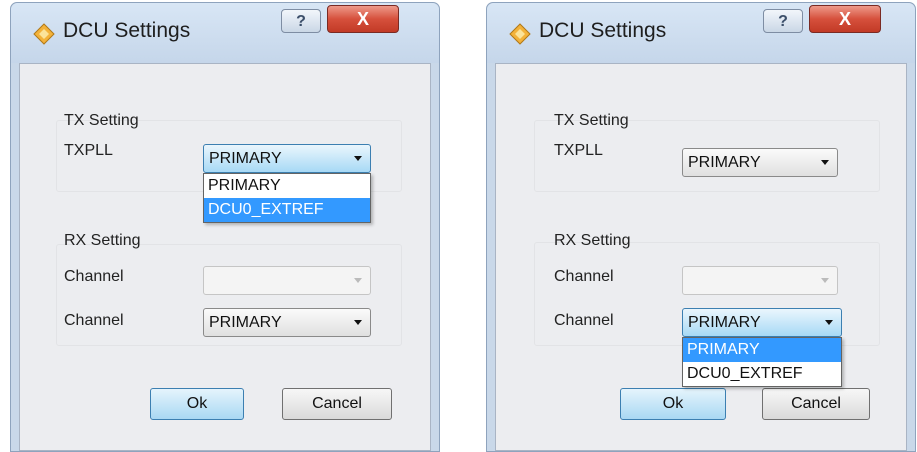 The width and height of the screenshot is (917, 452). I want to click on dropdown-option-highlighted: DCU0_EXTREF, so click(287, 210).